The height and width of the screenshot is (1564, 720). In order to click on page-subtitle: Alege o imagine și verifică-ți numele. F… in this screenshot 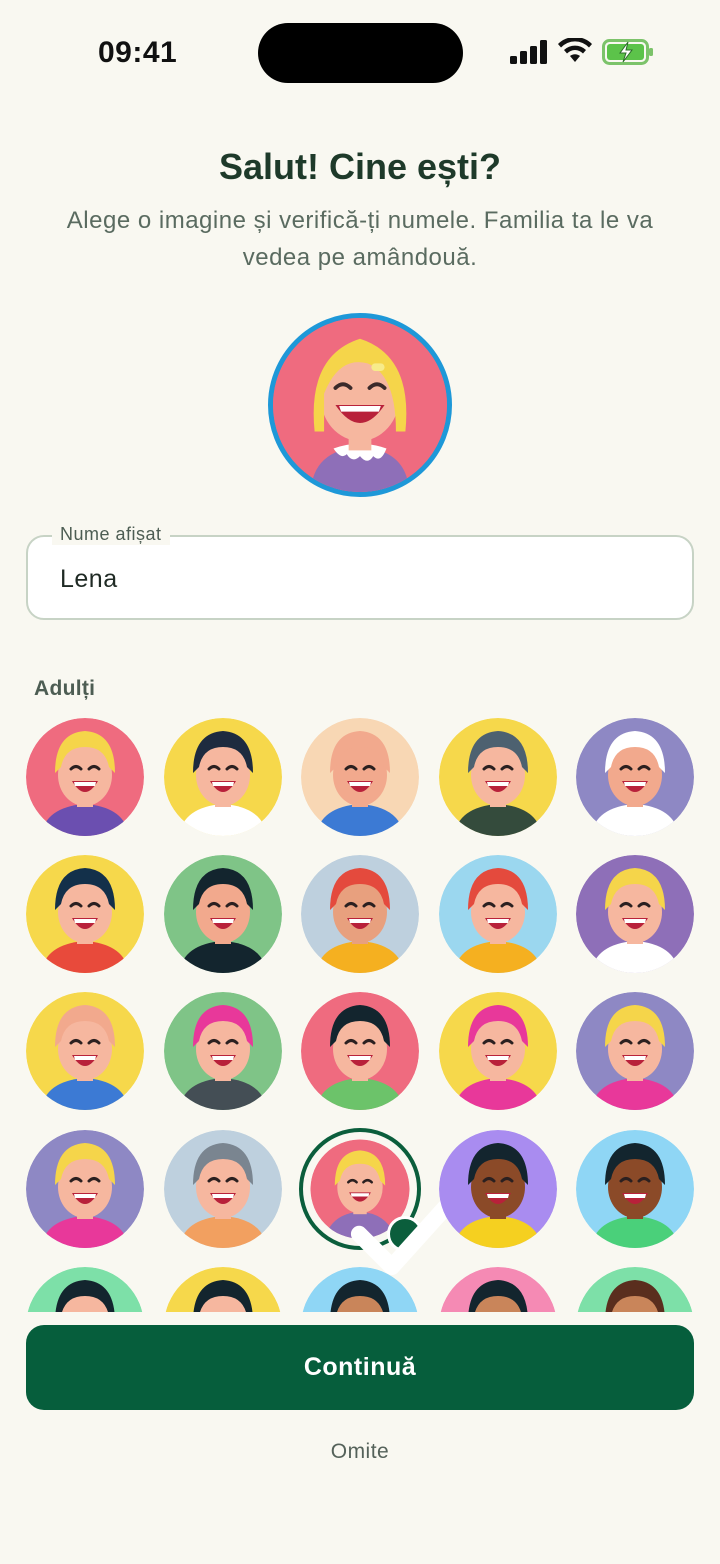, I will do `click(360, 239)`.